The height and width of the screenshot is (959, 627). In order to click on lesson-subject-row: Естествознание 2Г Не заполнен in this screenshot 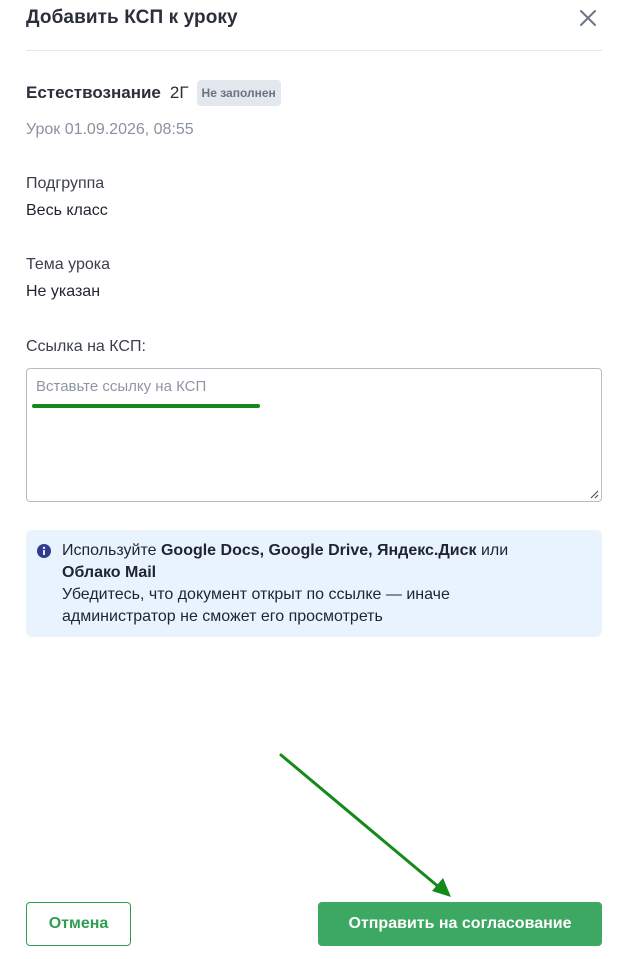, I will do `click(153, 93)`.